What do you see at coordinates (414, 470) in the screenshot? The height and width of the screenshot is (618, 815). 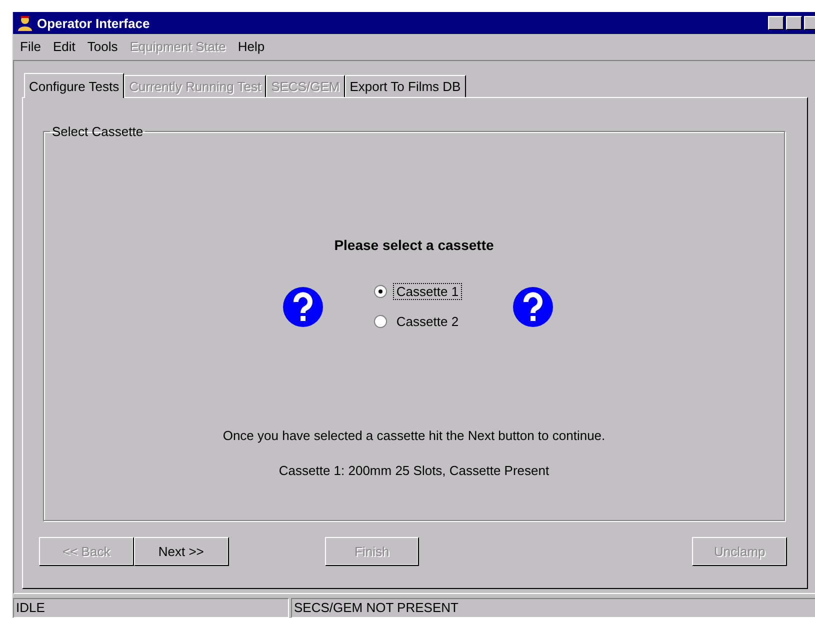 I see `cassette-status: Cassette 1: 200mm 25 Slots, Cassette Present` at bounding box center [414, 470].